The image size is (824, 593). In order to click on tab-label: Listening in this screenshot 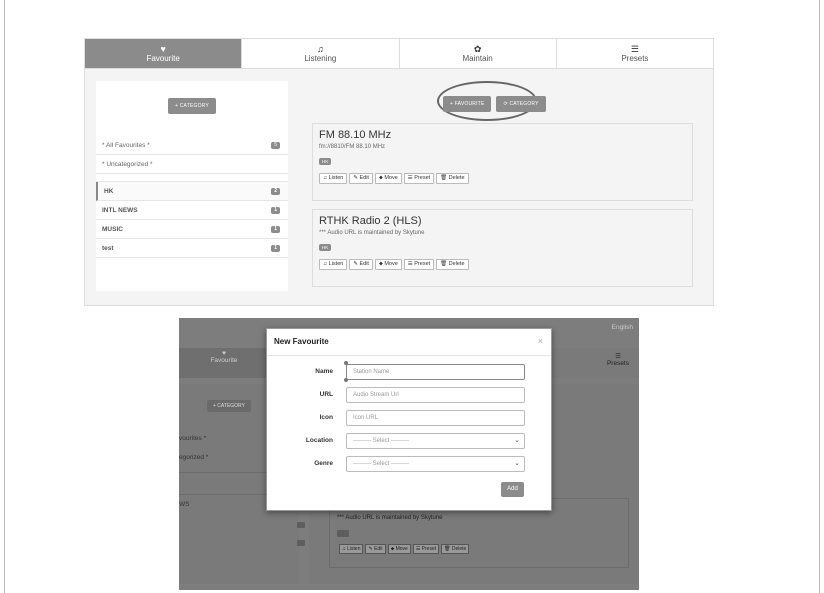, I will do `click(320, 58)`.